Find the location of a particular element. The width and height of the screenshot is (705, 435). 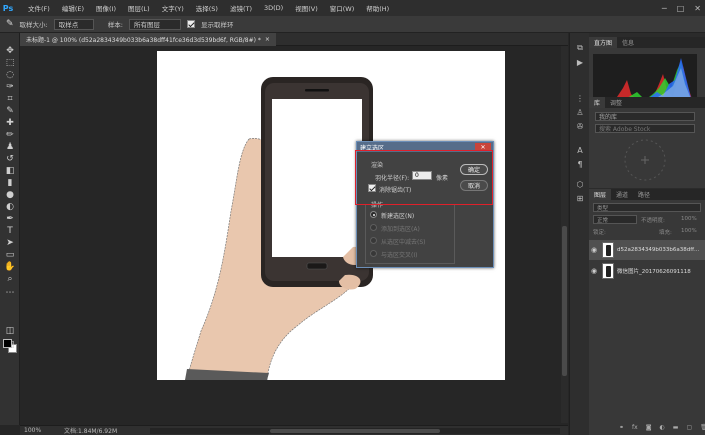

brush-panel-icon: ⋮ is located at coordinates (580, 98).